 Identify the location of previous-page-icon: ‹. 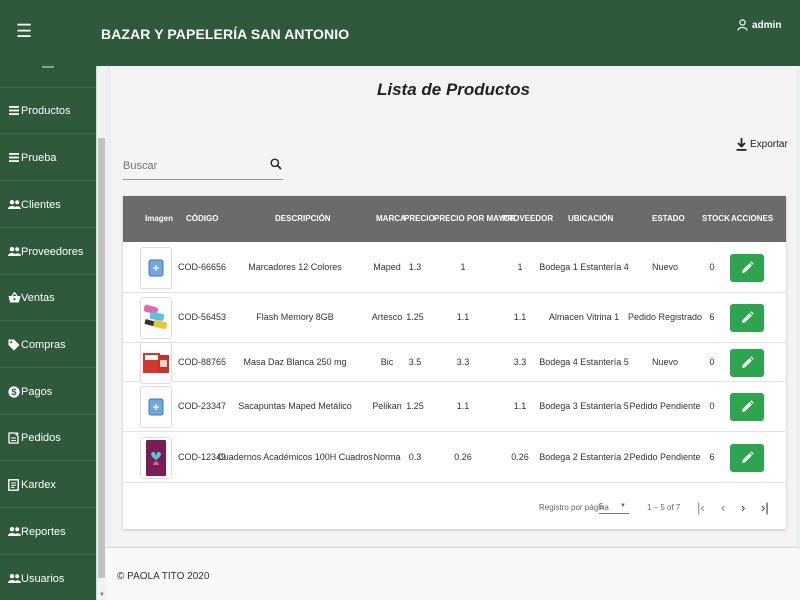
(723, 507).